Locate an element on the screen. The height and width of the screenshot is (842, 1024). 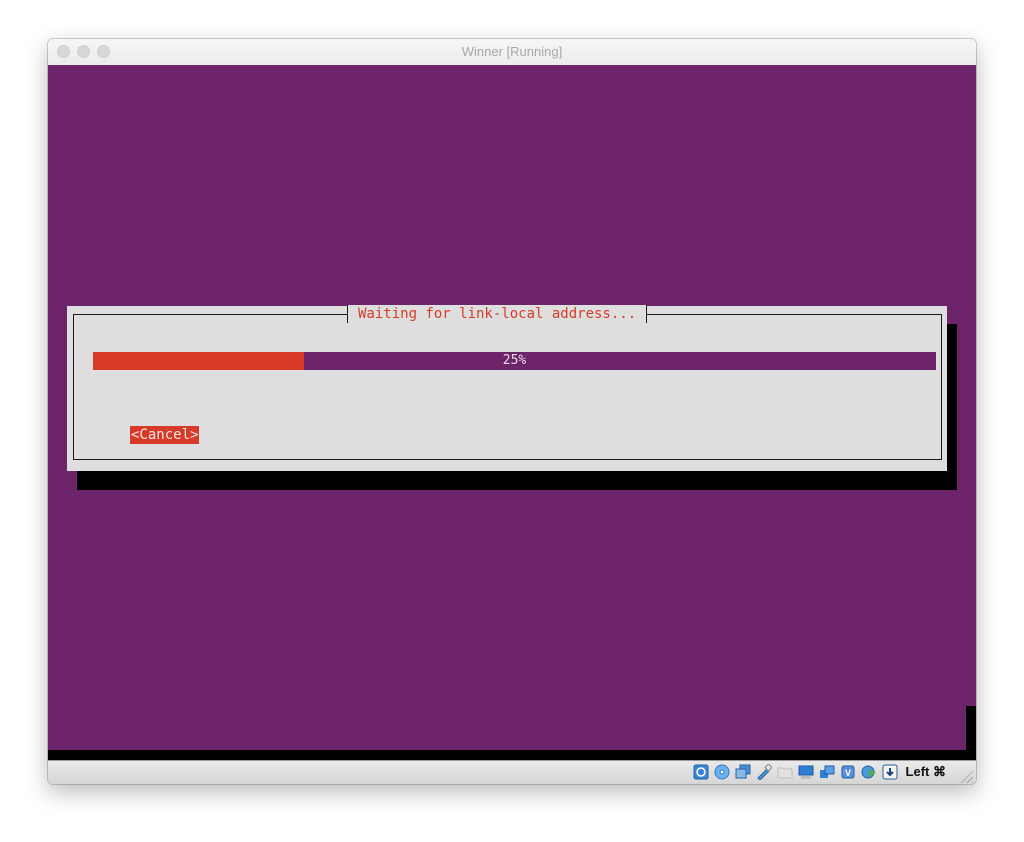
mouse-integration-icon is located at coordinates (890, 772).